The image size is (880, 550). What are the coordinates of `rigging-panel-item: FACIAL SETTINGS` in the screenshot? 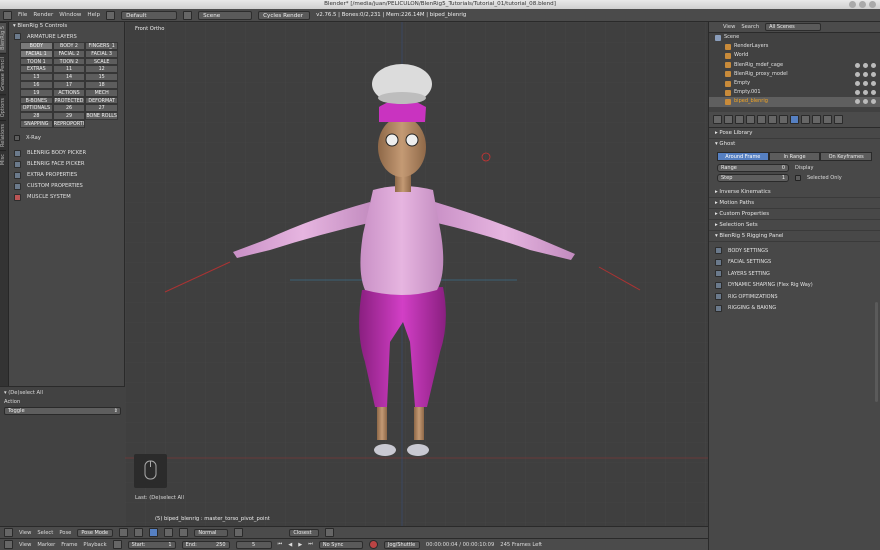 It's located at (794, 263).